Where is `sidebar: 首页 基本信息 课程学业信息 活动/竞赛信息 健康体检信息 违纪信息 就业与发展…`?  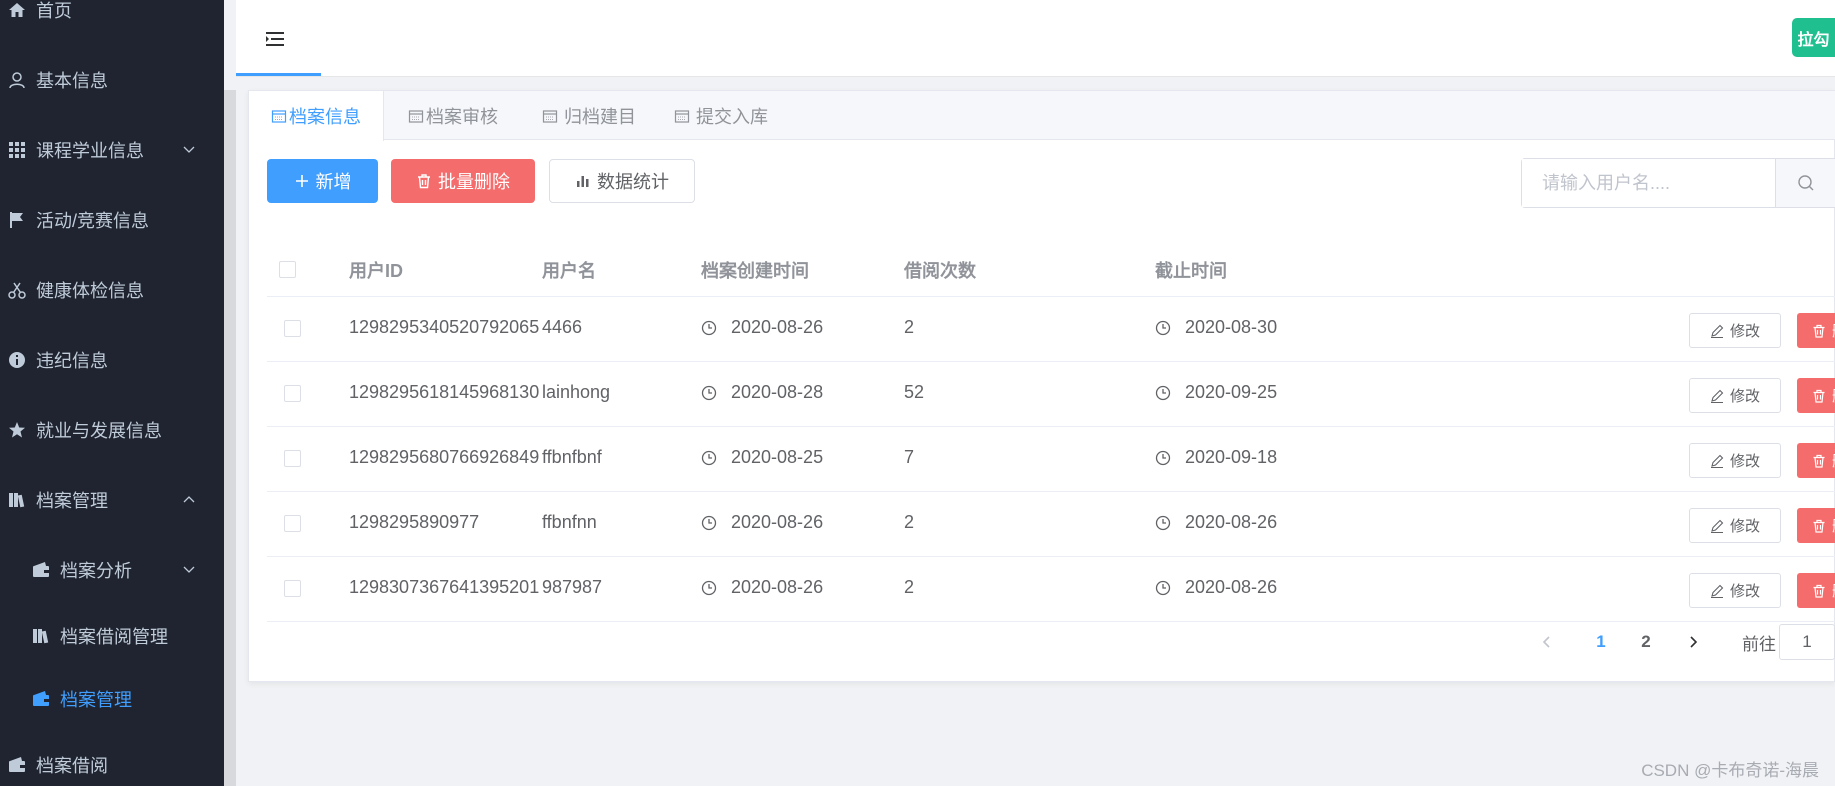 sidebar: 首页 基本信息 课程学业信息 活动/竞赛信息 健康体检信息 违纪信息 就业与发展… is located at coordinates (112, 393).